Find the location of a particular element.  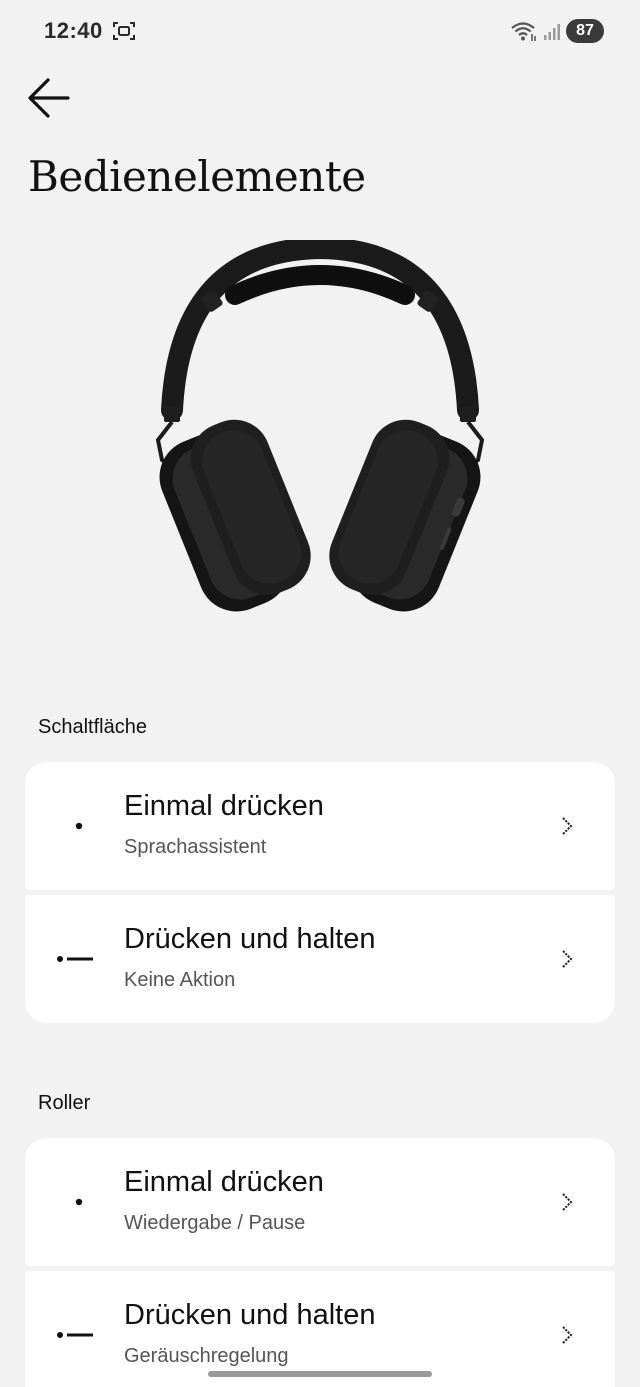

headphones-image is located at coordinates (320, 426).